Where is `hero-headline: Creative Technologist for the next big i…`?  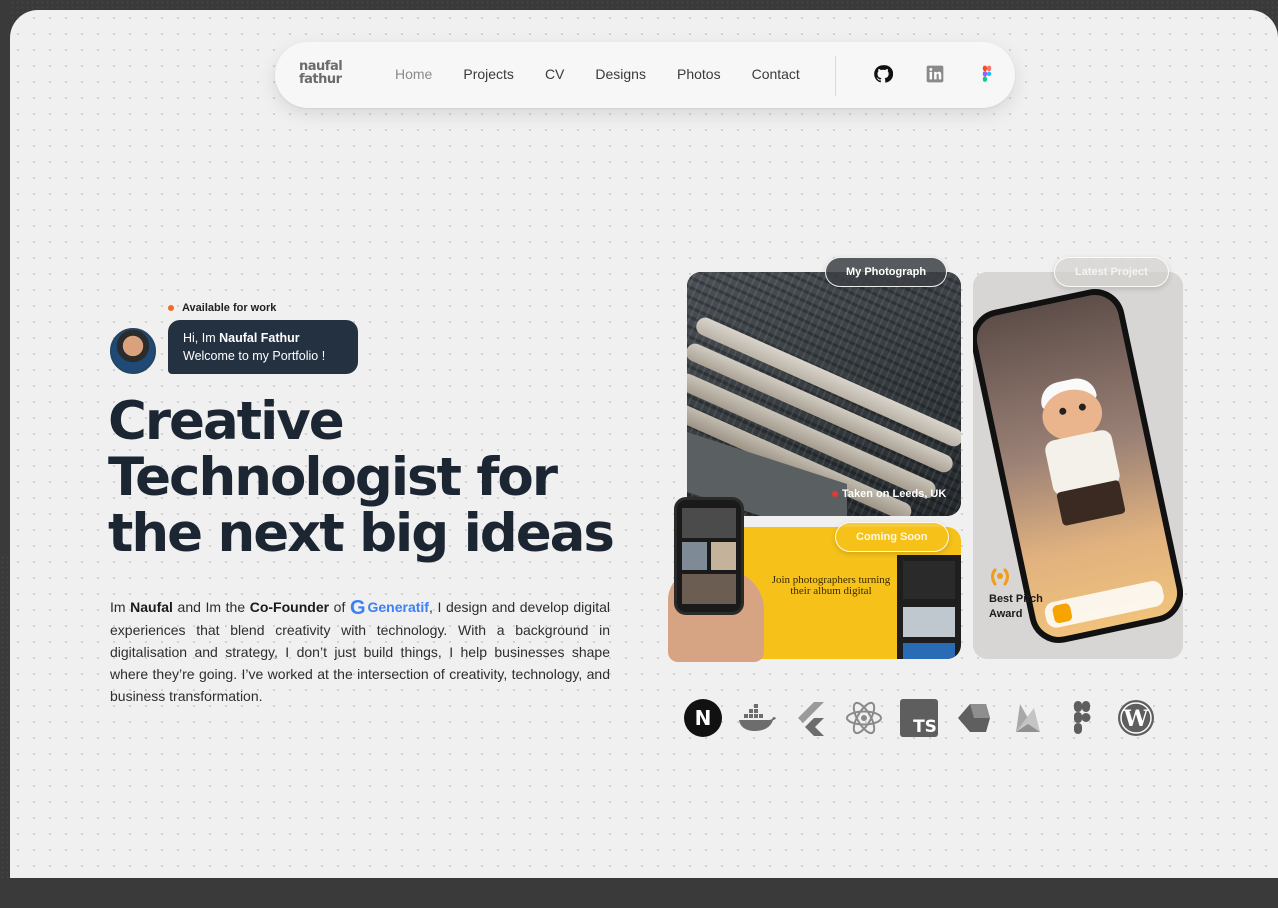 hero-headline: Creative Technologist for the next big i… is located at coordinates (361, 477).